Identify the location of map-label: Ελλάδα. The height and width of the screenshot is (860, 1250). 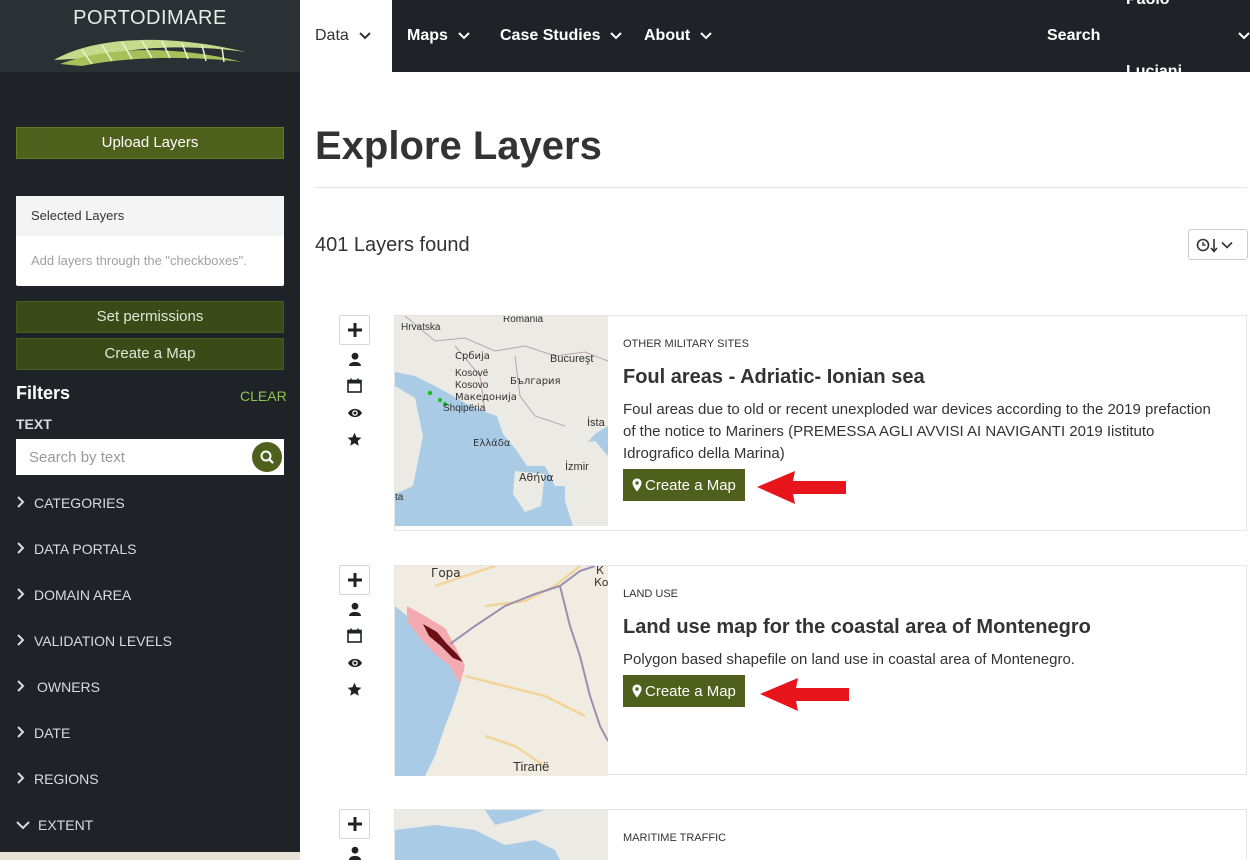
(492, 443).